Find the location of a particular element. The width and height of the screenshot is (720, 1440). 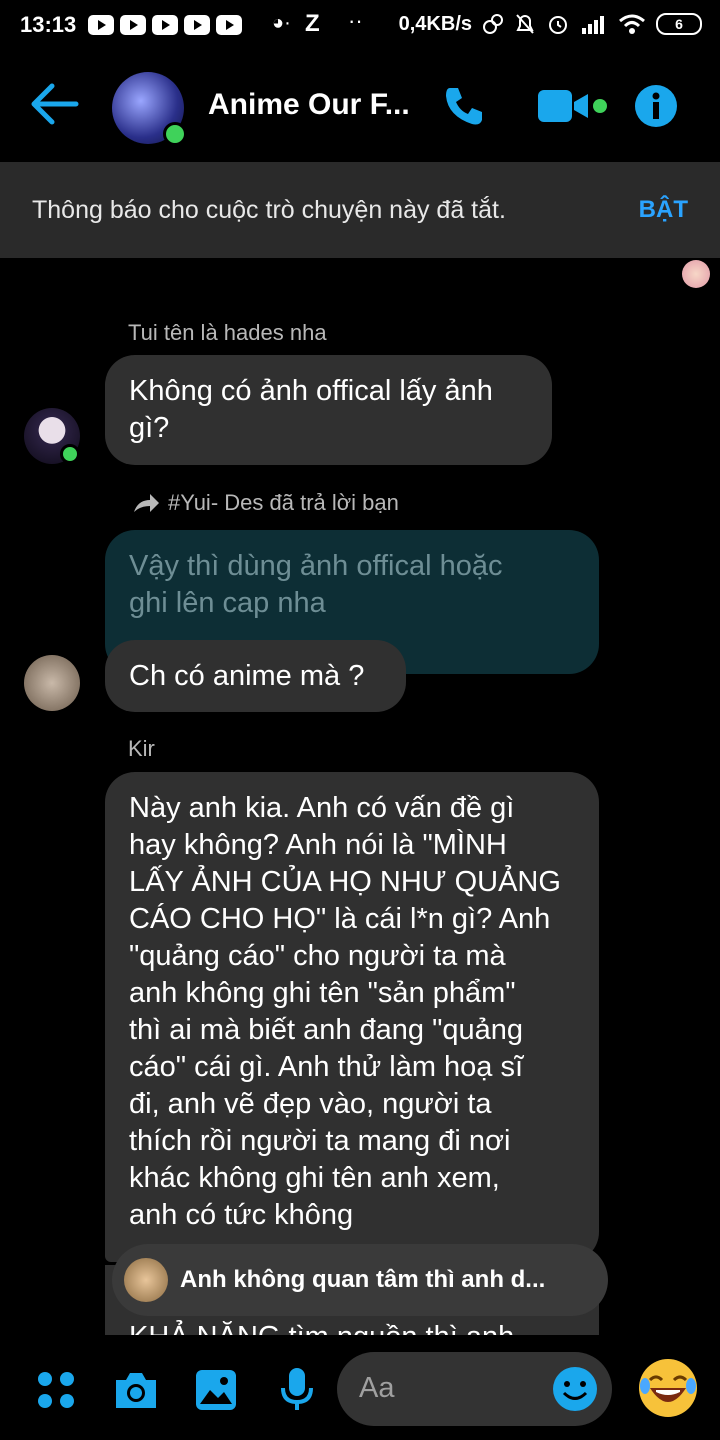

message-line: "quảng cáo" cho người ta mà is located at coordinates (317, 956).